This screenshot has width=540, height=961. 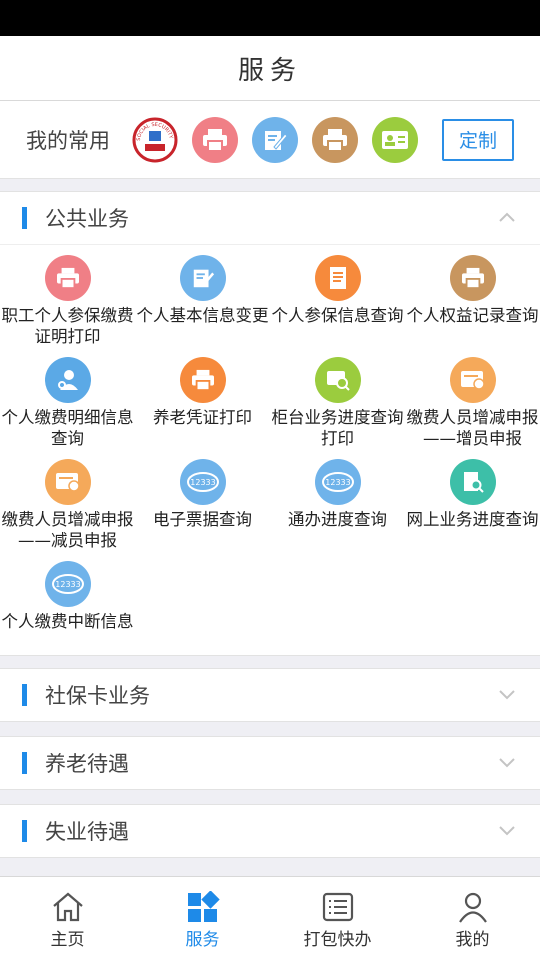 I want to click on status-bar, so click(x=270, y=18).